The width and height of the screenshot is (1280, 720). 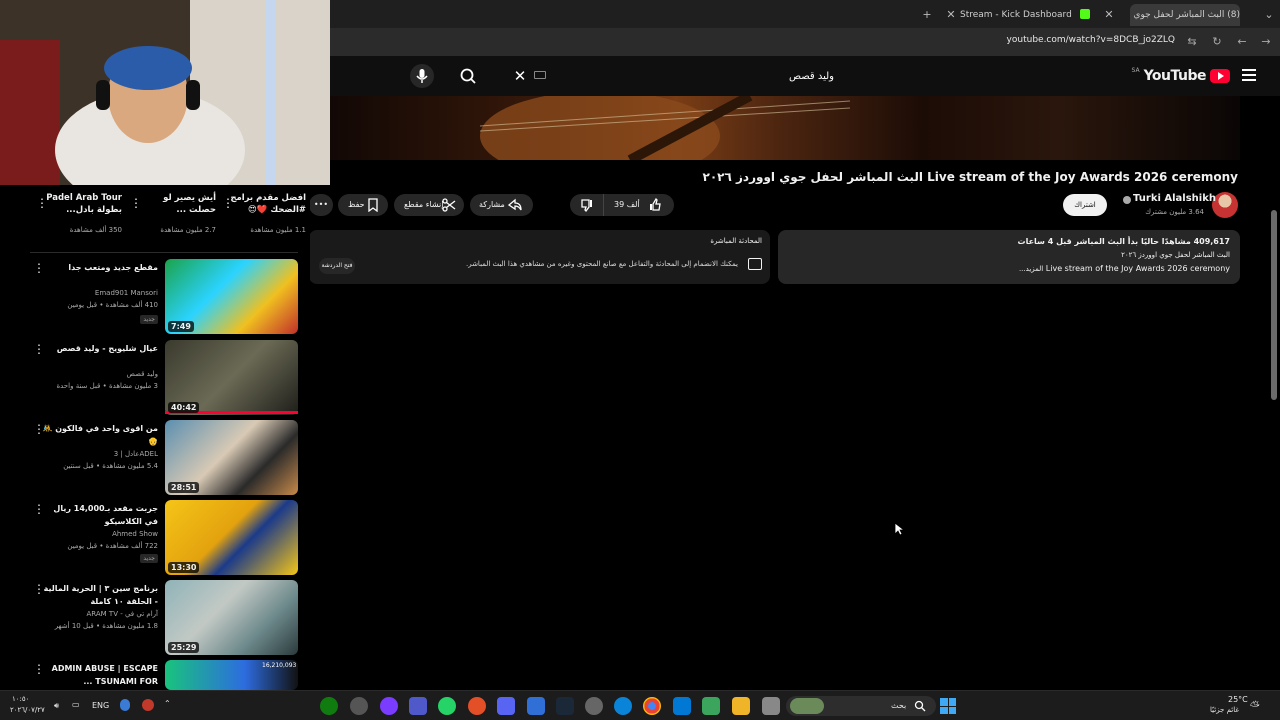 I want to click on steam-icon, so click(x=565, y=706).